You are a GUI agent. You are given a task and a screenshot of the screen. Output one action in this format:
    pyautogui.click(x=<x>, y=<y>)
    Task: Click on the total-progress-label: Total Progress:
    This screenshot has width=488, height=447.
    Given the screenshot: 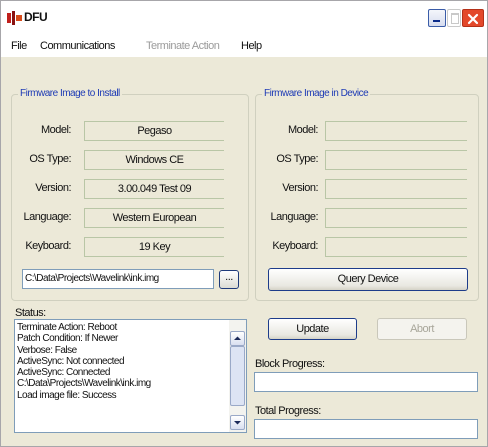 What is the action you would take?
    pyautogui.click(x=288, y=411)
    